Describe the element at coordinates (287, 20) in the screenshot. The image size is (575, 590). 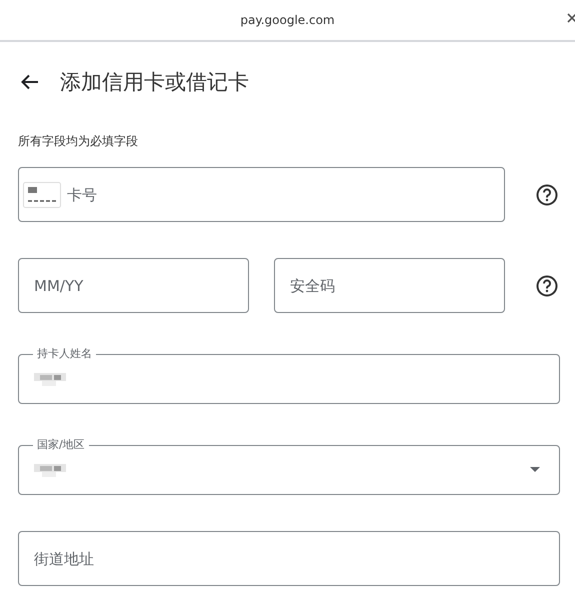
I see `site-address: pay.google.com` at that location.